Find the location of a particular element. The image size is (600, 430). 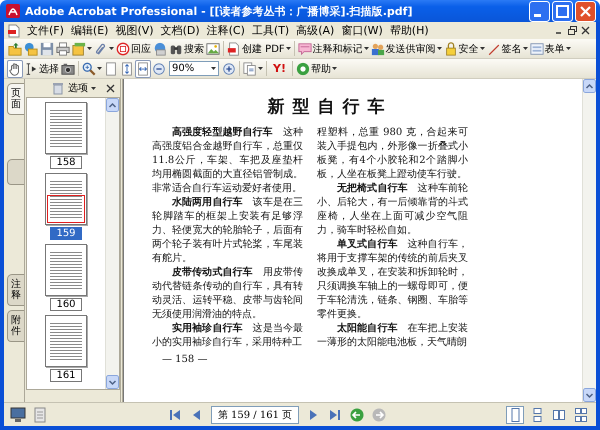

app-logo-icon is located at coordinates (13, 11).